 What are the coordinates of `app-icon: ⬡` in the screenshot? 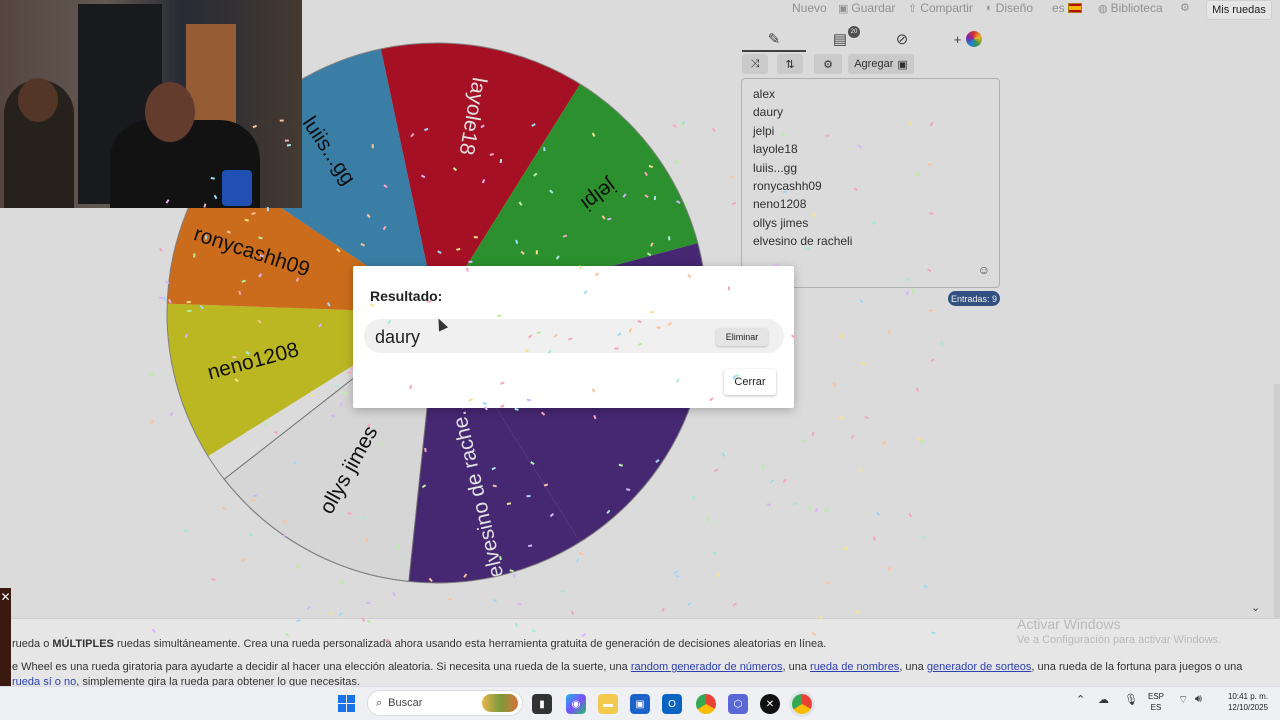 It's located at (738, 704).